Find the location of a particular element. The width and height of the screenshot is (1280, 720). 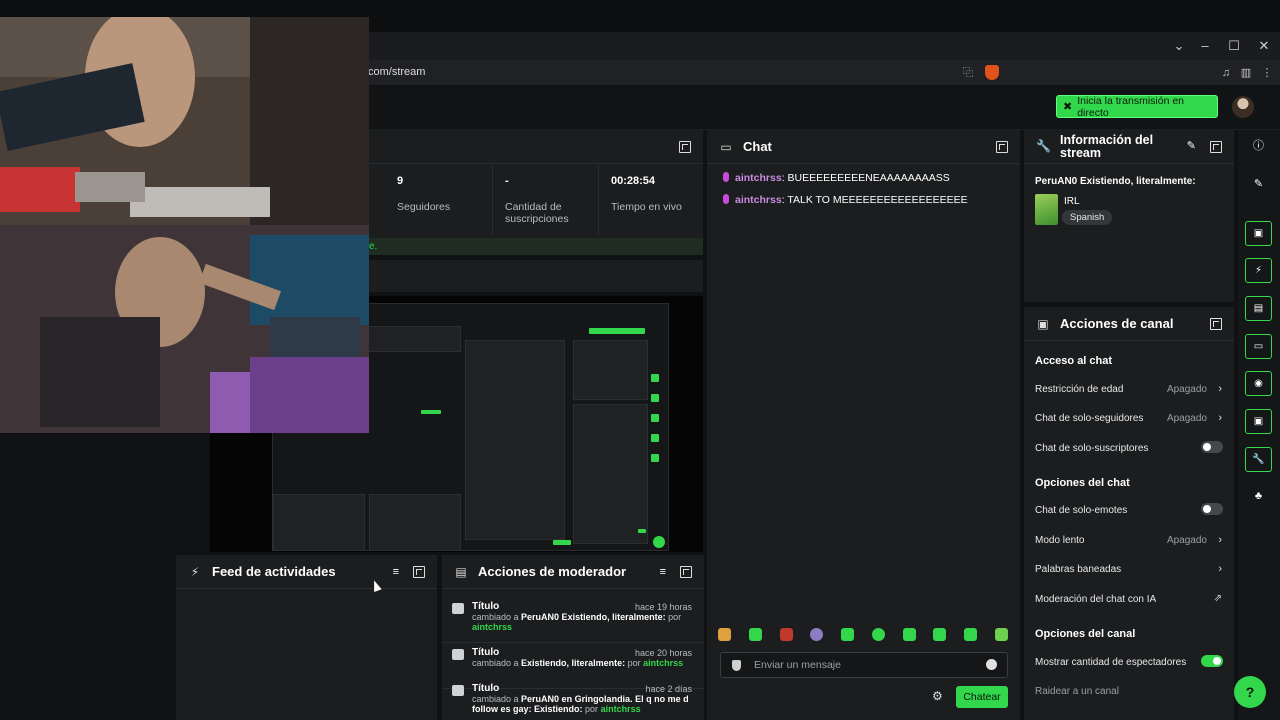

ai-moderation-row: Moderación del chat con IA ⇗ is located at coordinates (1129, 602).